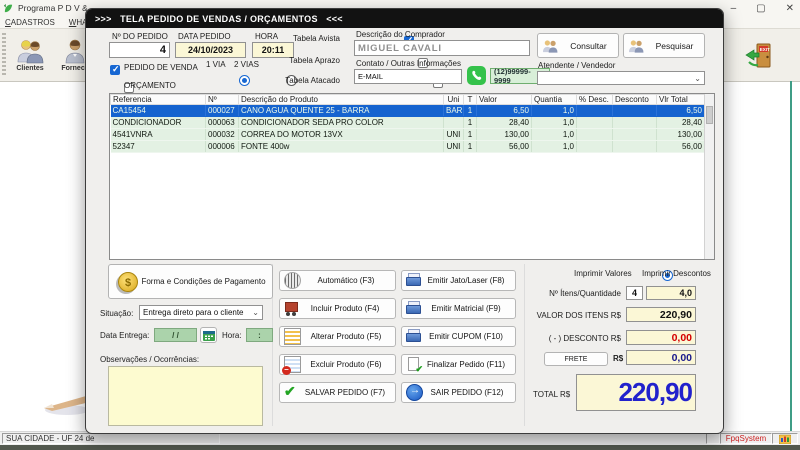  Describe the element at coordinates (470, 99) in the screenshot. I see `column-header: T` at that location.